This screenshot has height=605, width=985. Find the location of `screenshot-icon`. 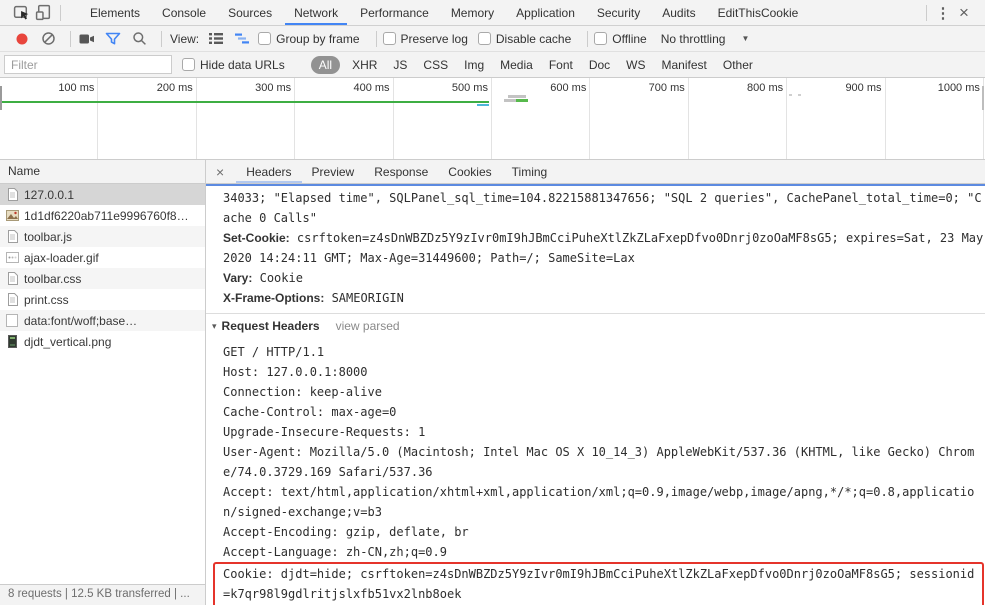

screenshot-icon is located at coordinates (87, 39).